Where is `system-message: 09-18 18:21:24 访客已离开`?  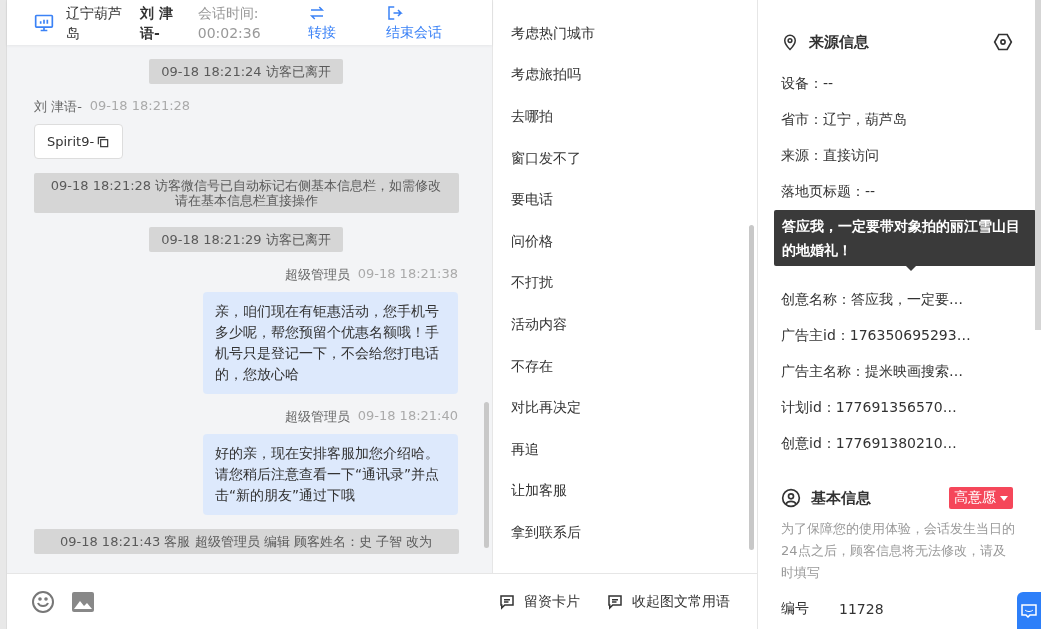
system-message: 09-18 18:21:24 访客已离开 is located at coordinates (246, 71).